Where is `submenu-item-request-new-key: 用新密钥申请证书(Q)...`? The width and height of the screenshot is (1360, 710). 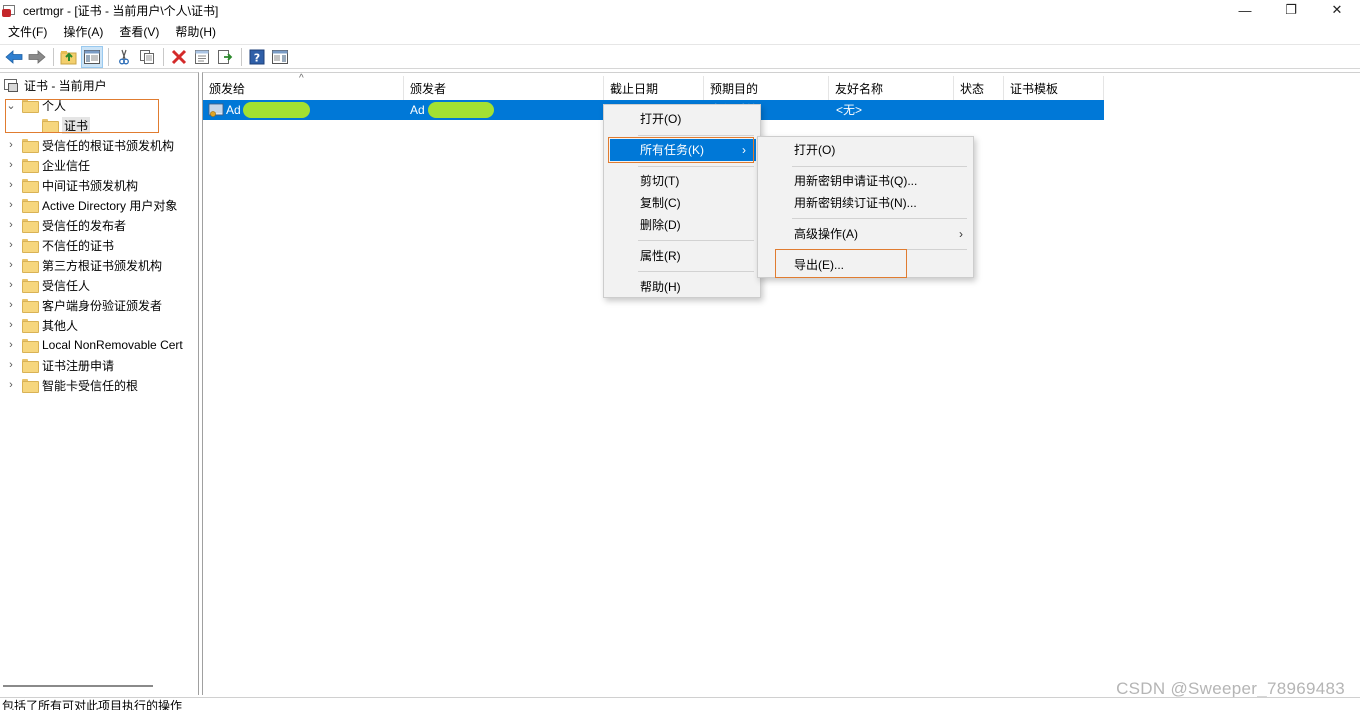 submenu-item-request-new-key: 用新密钥申请证书(Q)... is located at coordinates (865, 181).